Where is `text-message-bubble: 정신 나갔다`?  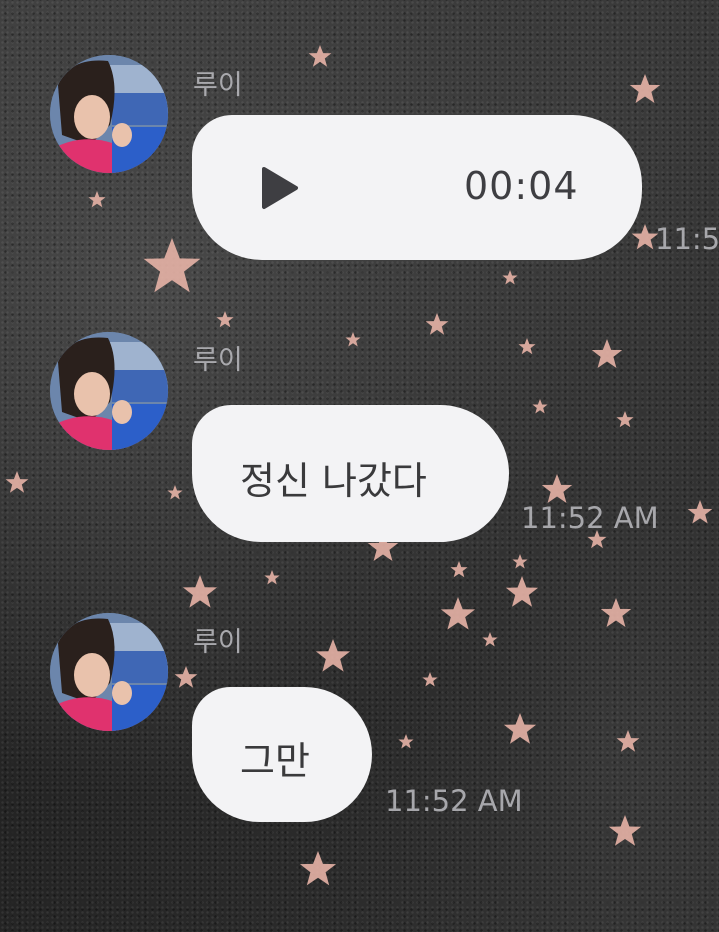 text-message-bubble: 정신 나갔다 is located at coordinates (350, 473).